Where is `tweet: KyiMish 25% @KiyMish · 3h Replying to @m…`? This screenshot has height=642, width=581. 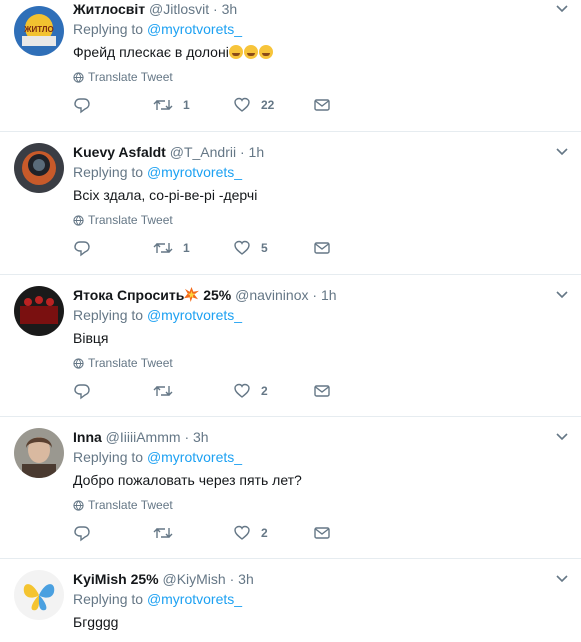
tweet: KyiMish 25% @KiyMish · 3h Replying to @m… is located at coordinates (290, 600).